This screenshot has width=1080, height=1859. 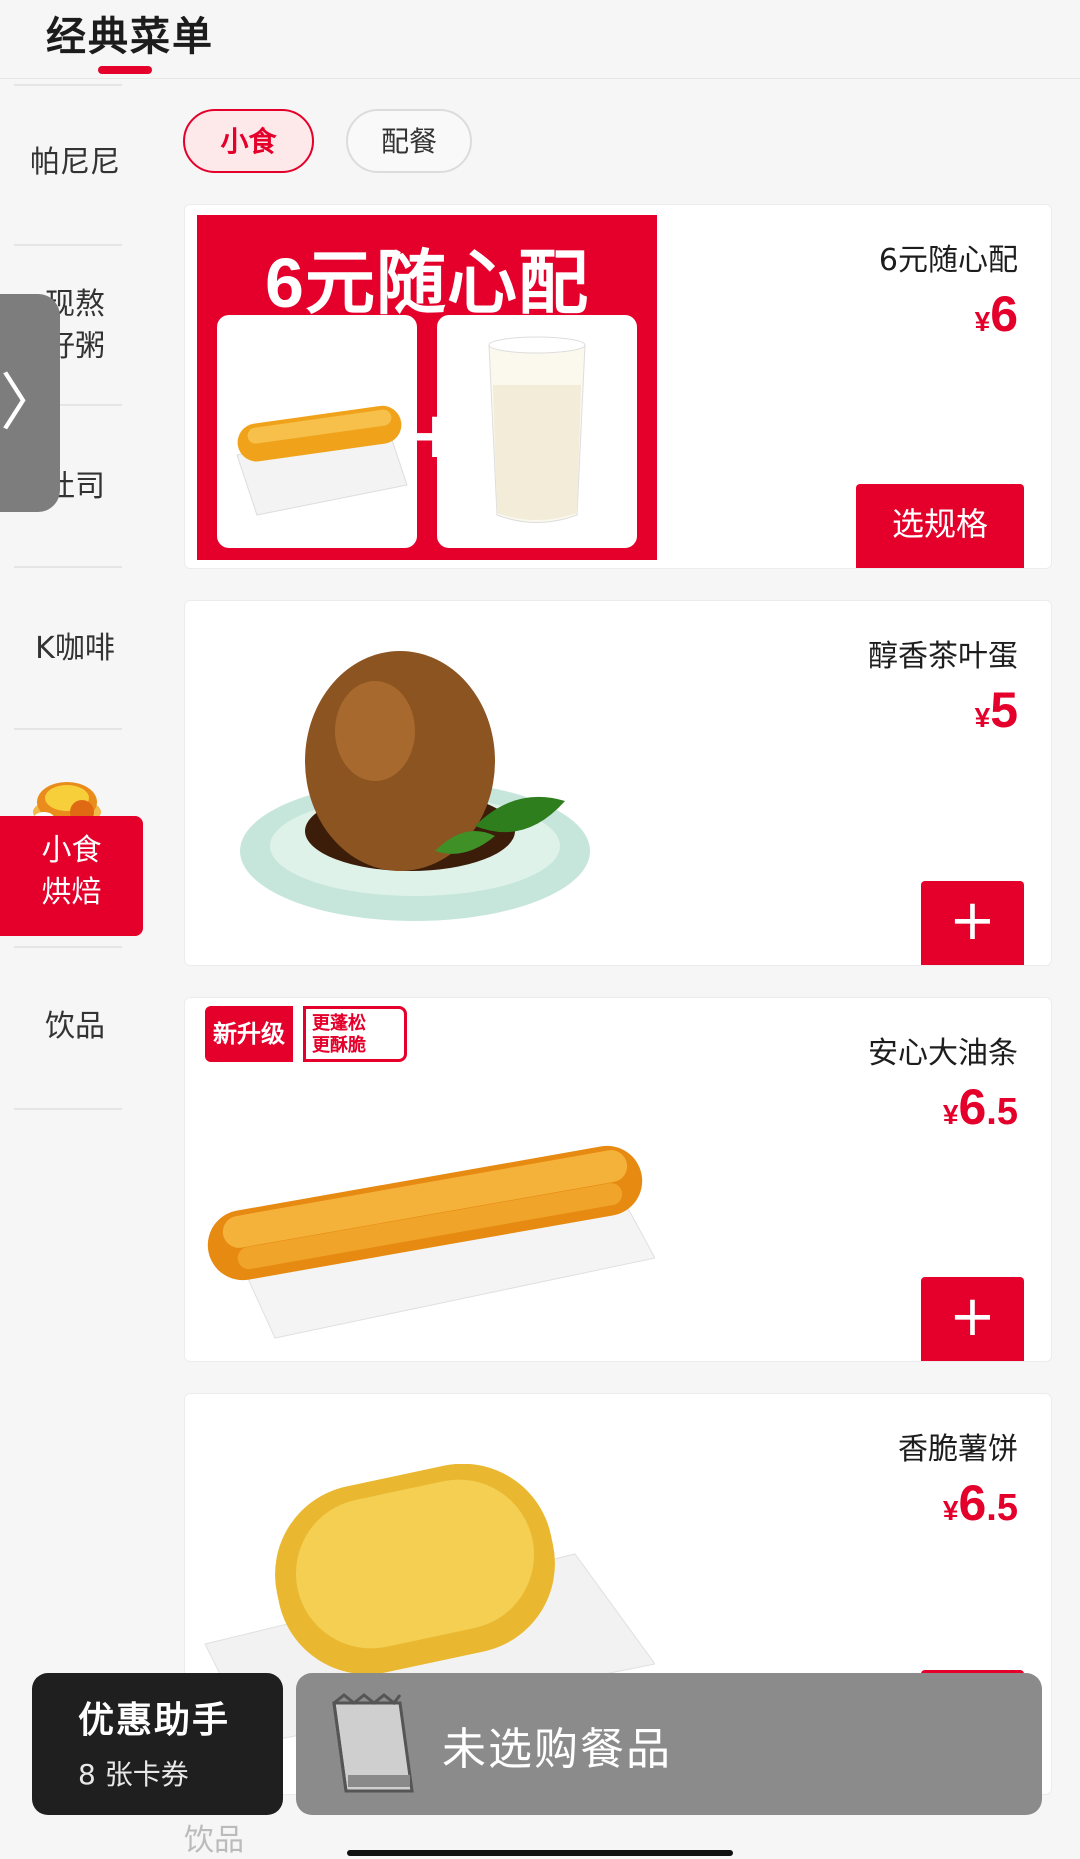 I want to click on soymilk-image, so click(x=537, y=429).